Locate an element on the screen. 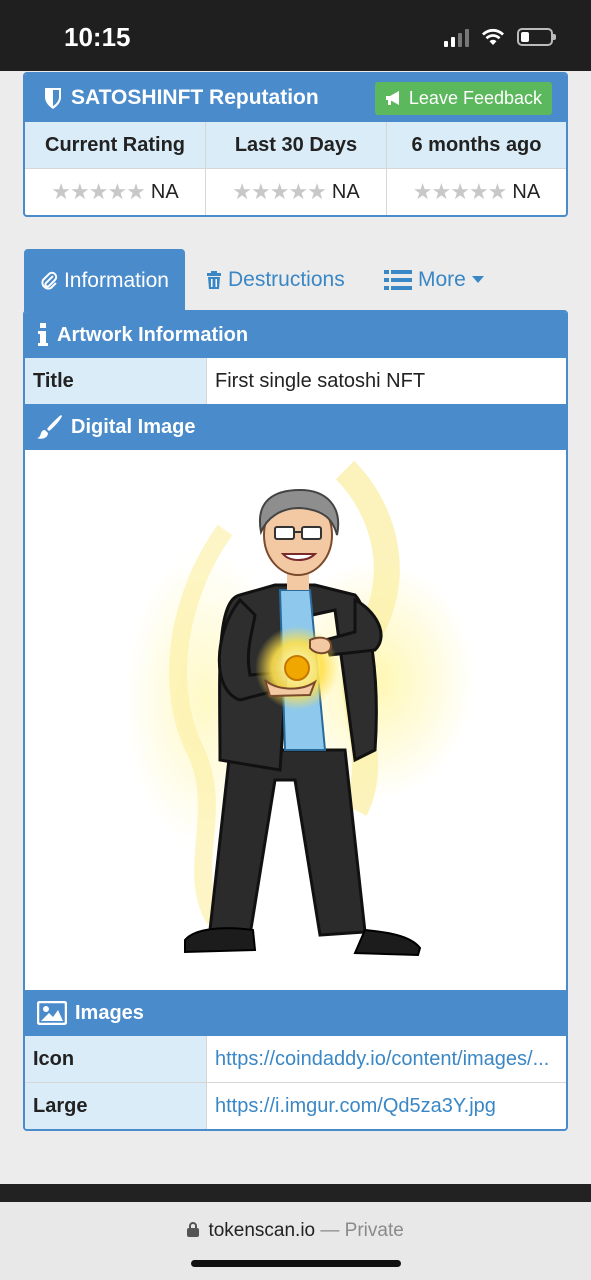 The height and width of the screenshot is (1280, 591). reputation-header: SATOSHINFT Reputation Leave Feedback is located at coordinates (295, 98).